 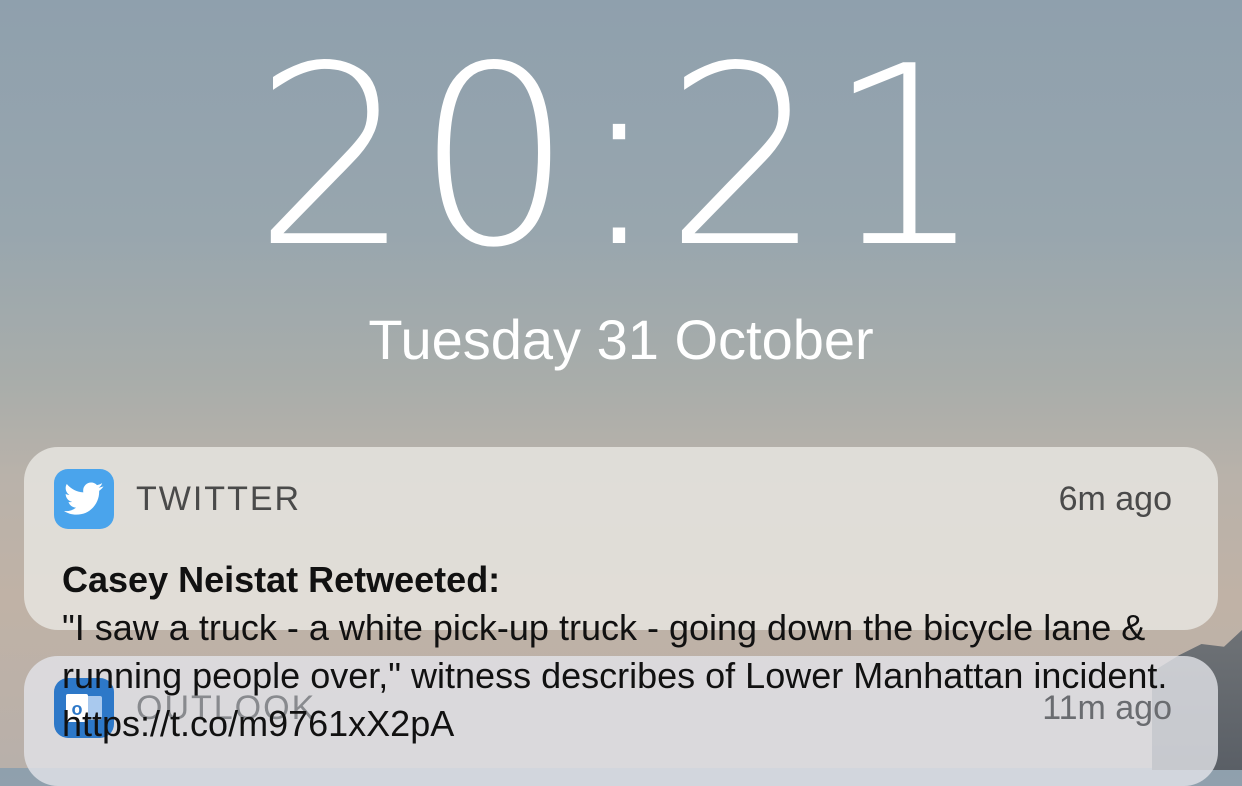 I want to click on notification-title: Casey Neistat Retweeted:, so click(x=281, y=579).